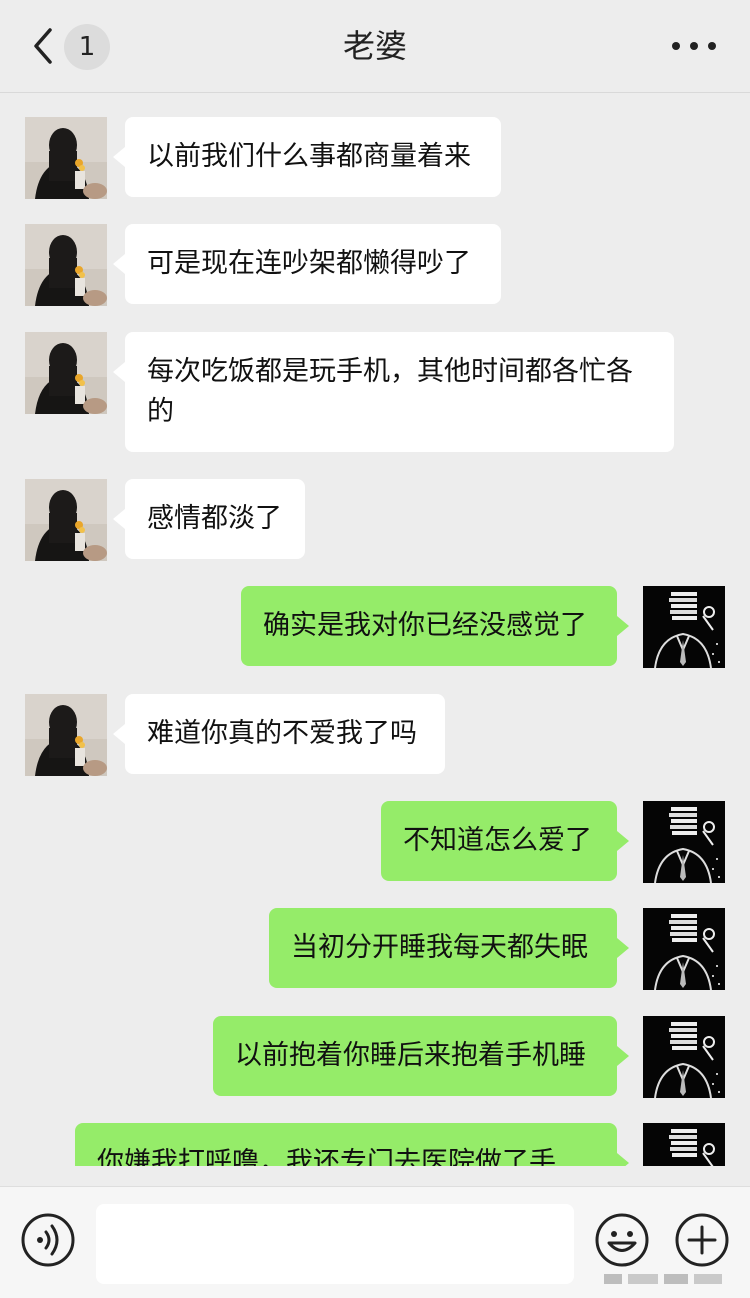 This screenshot has width=750, height=1298. Describe the element at coordinates (439, 947) in the screenshot. I see `message-text: 当初分开睡我每天都失眠` at that location.